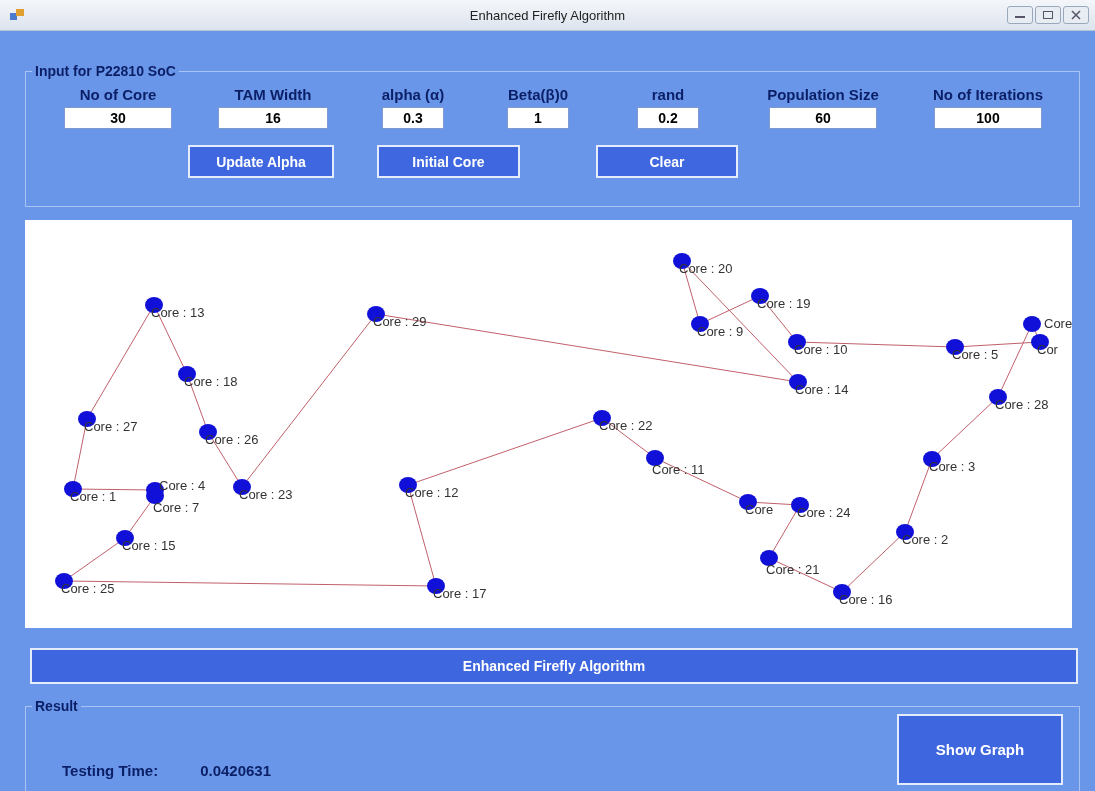  What do you see at coordinates (56, 706) in the screenshot?
I see `group-title: Result` at bounding box center [56, 706].